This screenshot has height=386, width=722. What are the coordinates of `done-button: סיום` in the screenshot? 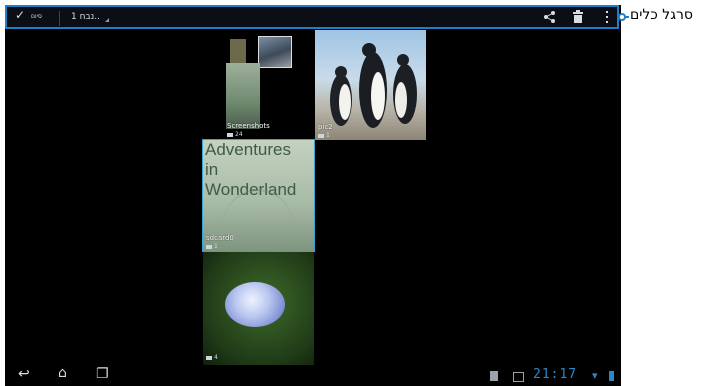 It's located at (36, 17).